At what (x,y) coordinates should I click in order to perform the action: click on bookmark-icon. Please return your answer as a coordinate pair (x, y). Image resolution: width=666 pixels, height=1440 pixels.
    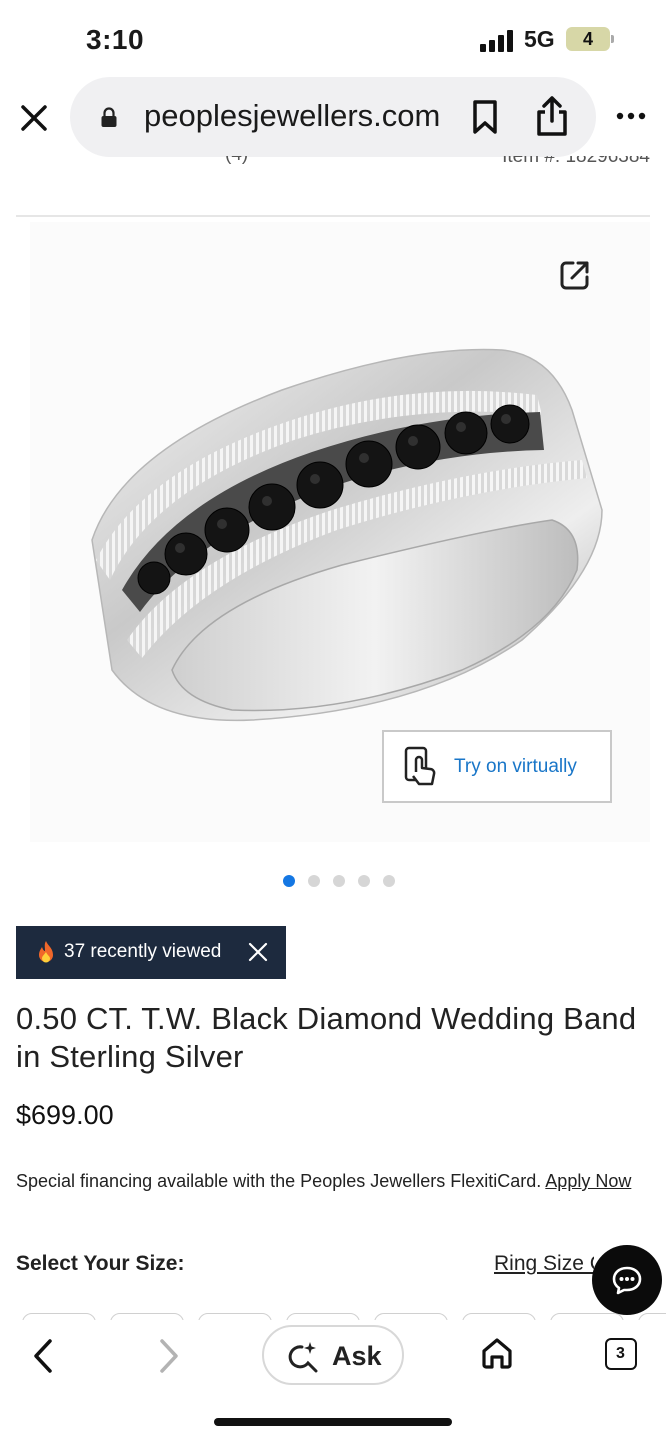
    Looking at the image, I should click on (485, 117).